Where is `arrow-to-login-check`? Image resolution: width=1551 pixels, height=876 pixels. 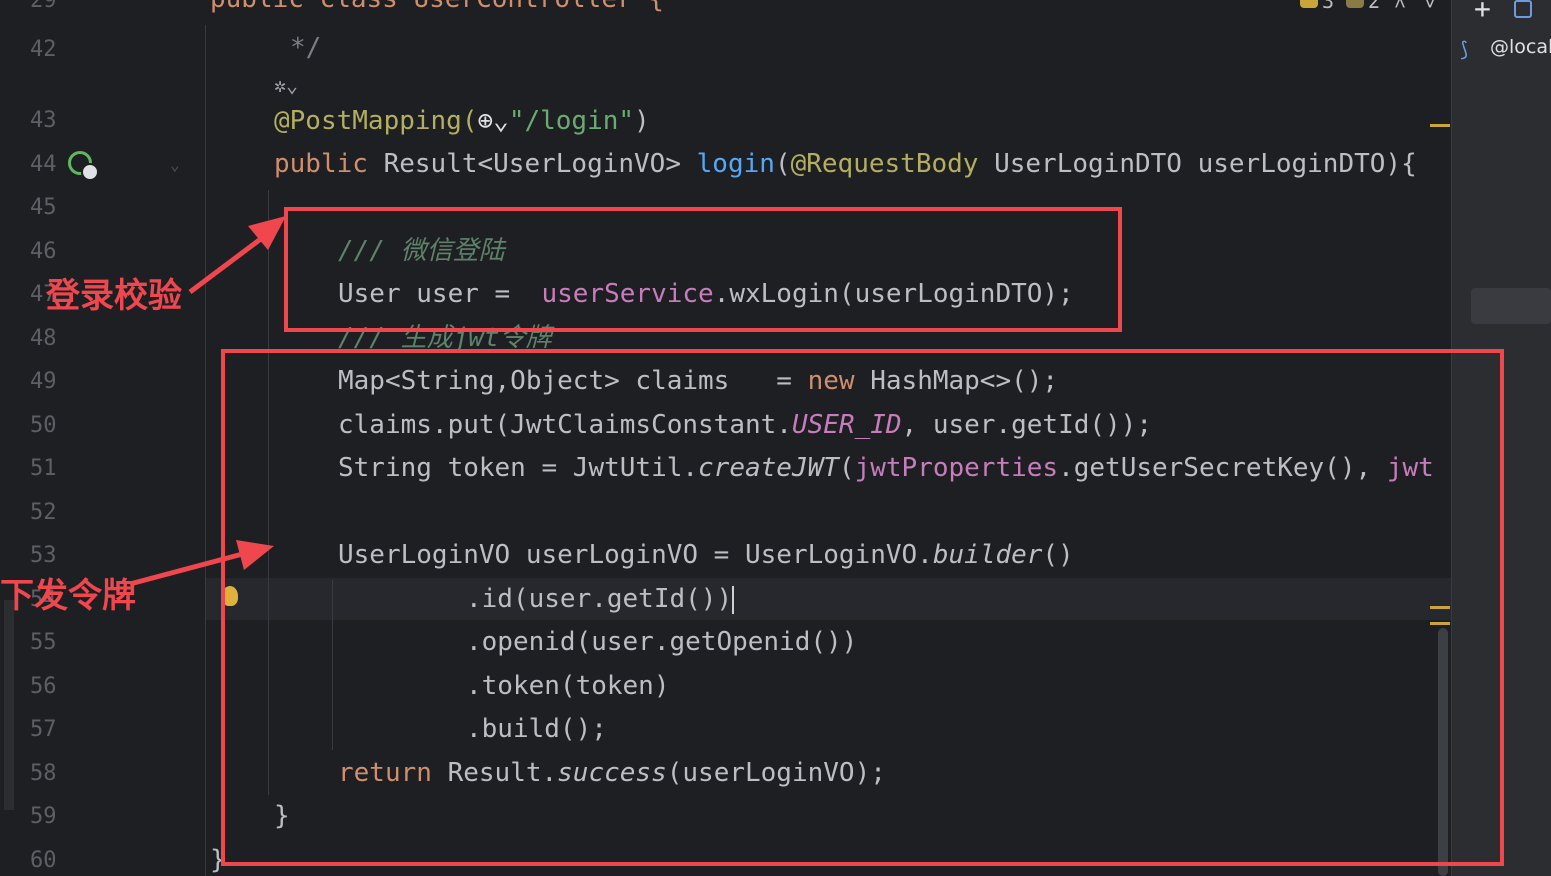 arrow-to-login-check is located at coordinates (230, 262).